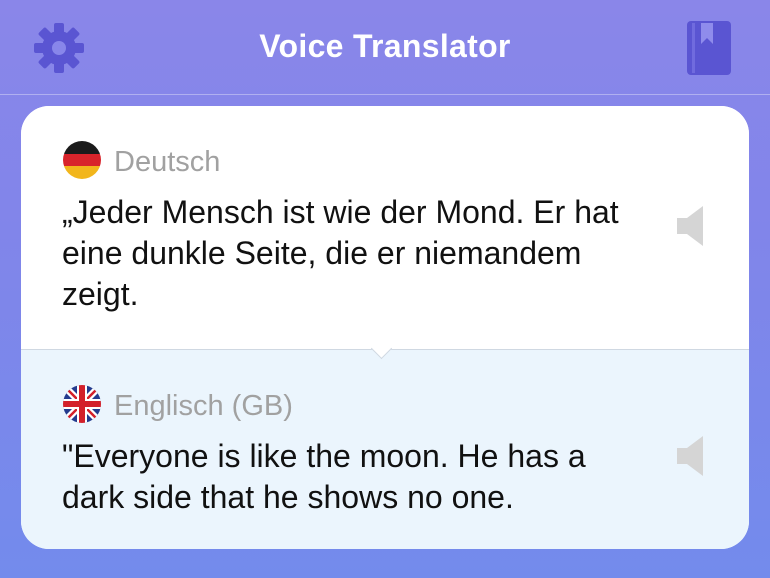 The image size is (770, 578). I want to click on page-title: Voice Translator, so click(385, 46).